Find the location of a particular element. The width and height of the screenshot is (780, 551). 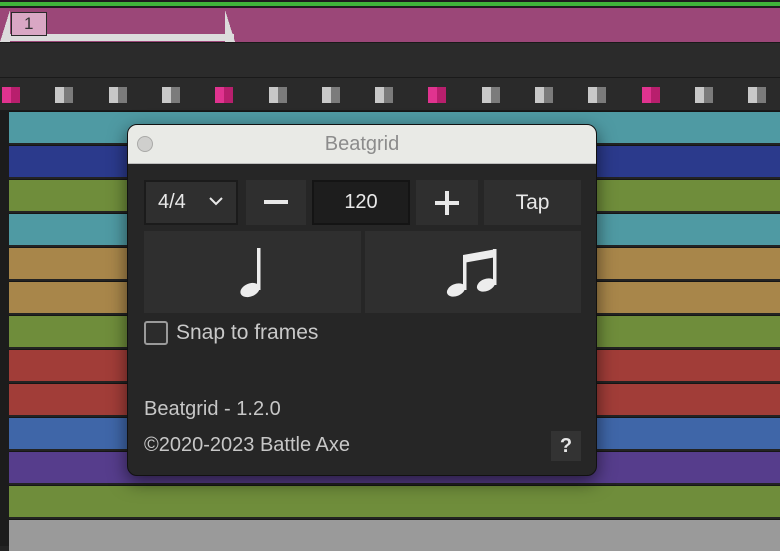

increase-bpm-button is located at coordinates (447, 202).